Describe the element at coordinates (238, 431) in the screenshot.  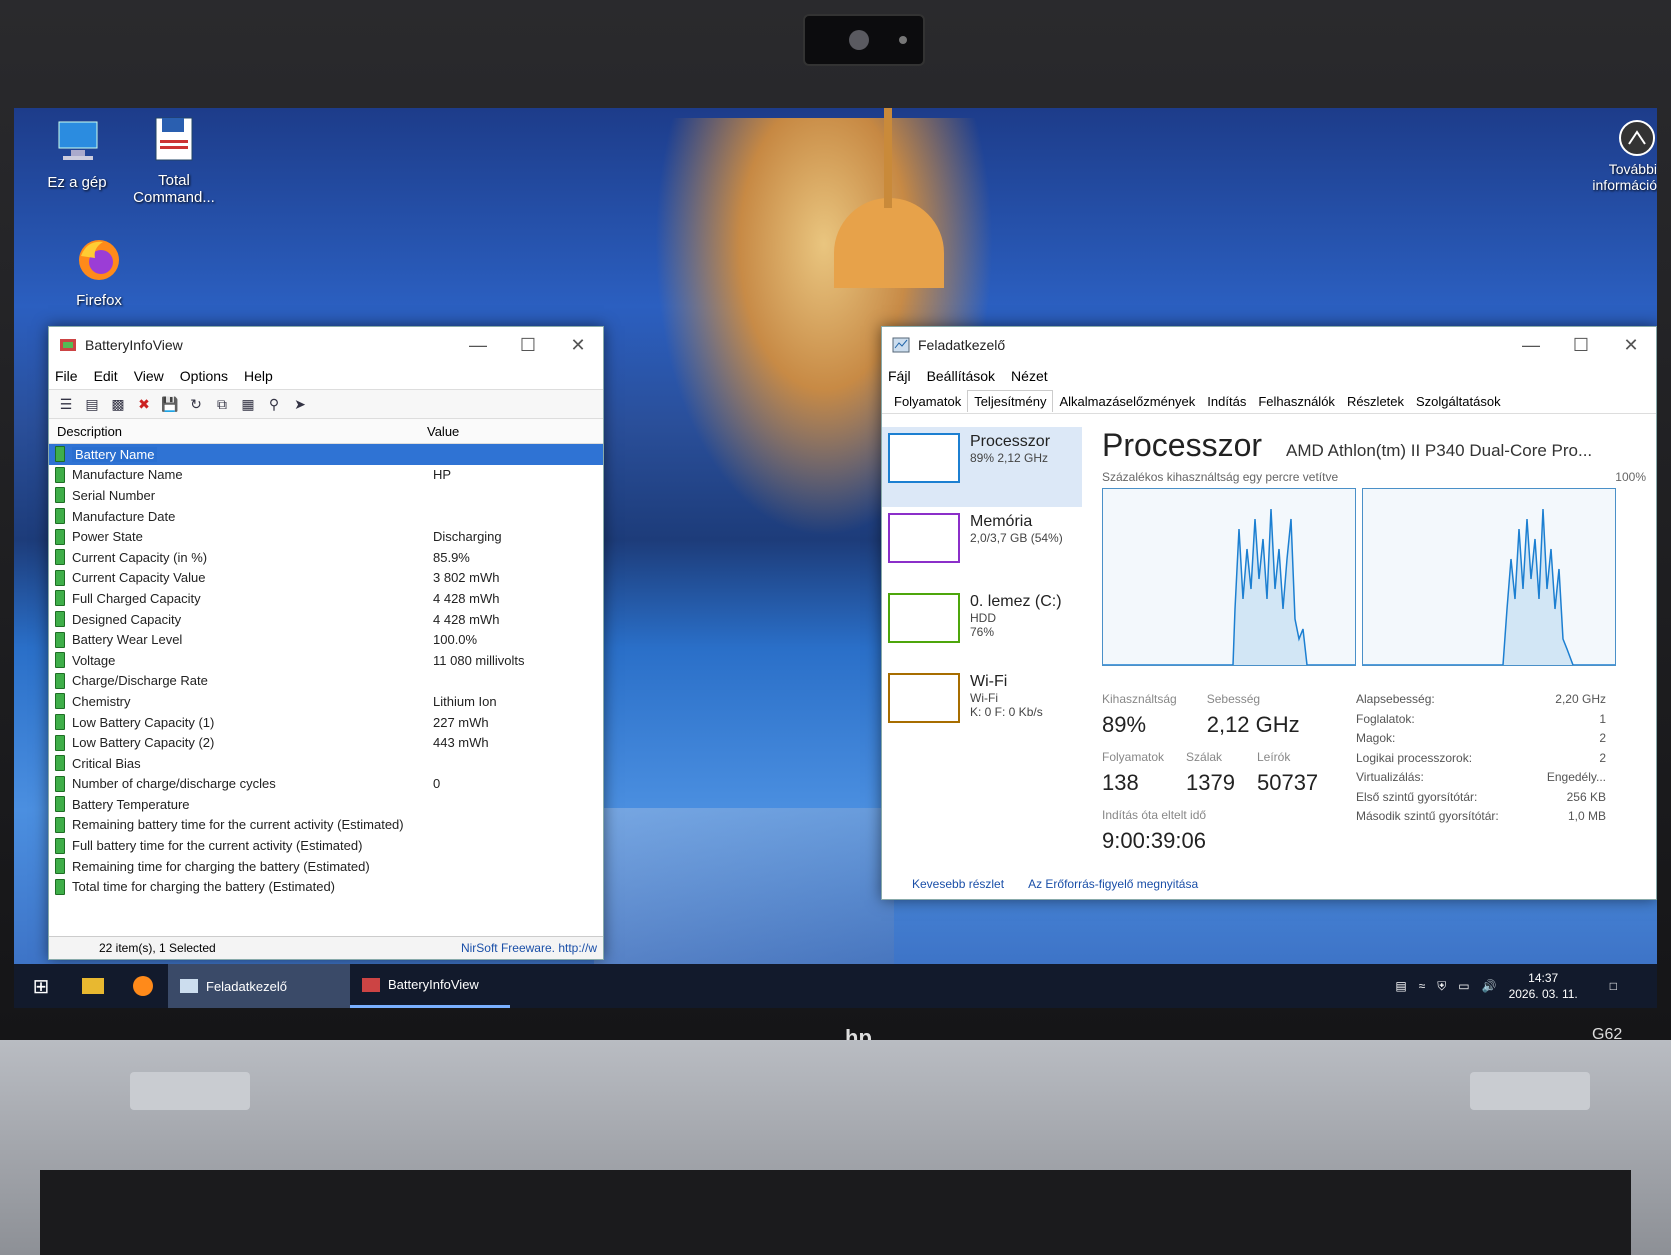
I see `column-description: Description` at that location.